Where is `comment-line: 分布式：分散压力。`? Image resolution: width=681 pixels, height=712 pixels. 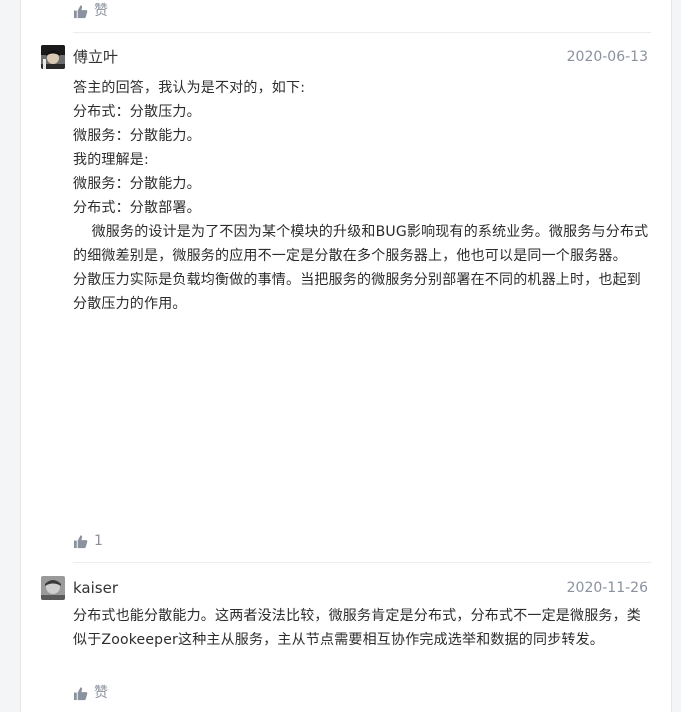
comment-line: 分布式：分散压力。 is located at coordinates (137, 112).